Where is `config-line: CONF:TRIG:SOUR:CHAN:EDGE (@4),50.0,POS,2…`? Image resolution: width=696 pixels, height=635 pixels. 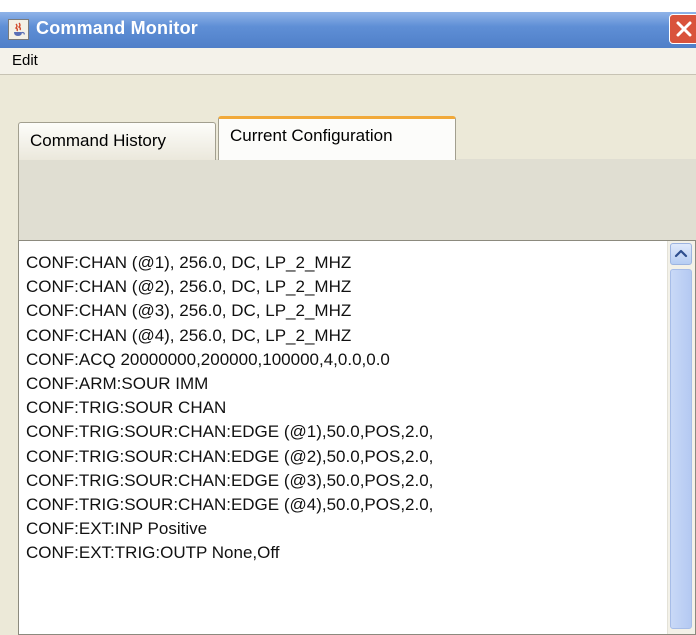 config-line: CONF:TRIG:SOUR:CHAN:EDGE (@4),50.0,POS,2… is located at coordinates (230, 504).